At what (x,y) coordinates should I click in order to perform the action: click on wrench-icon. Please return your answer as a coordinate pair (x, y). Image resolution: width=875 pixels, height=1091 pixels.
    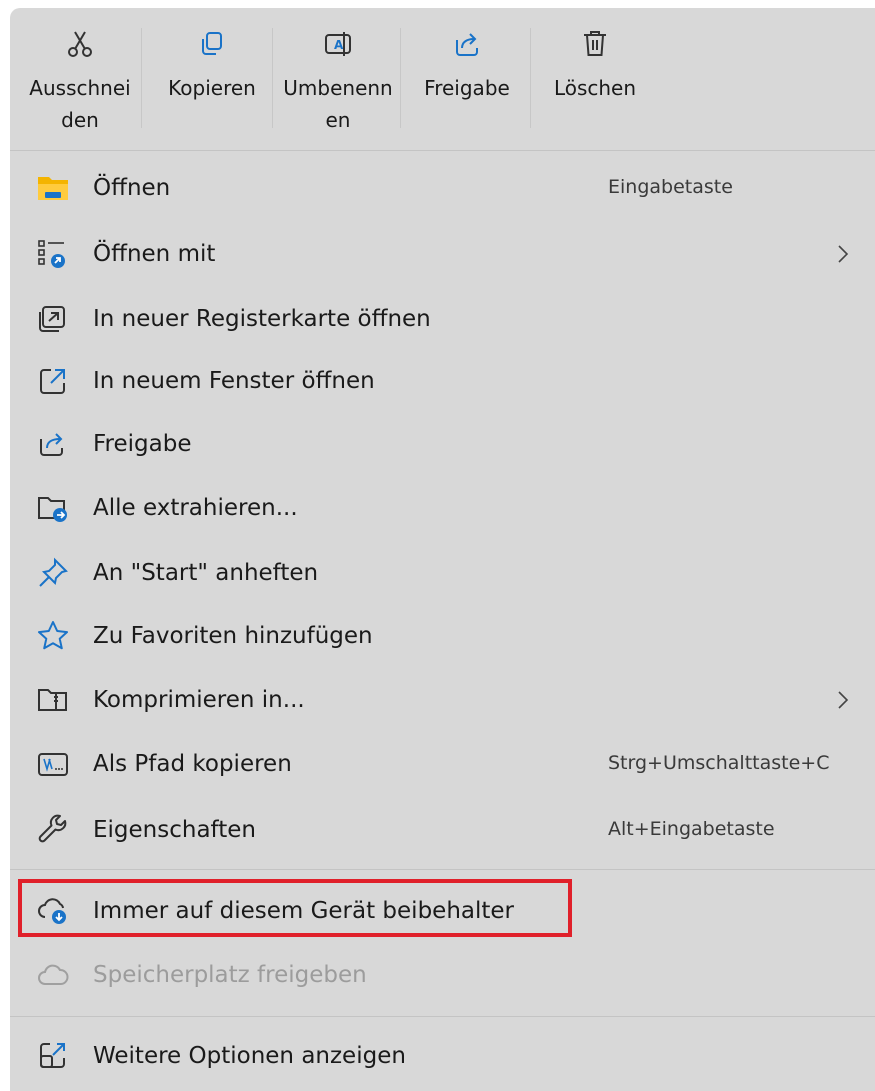
    Looking at the image, I should click on (52, 828).